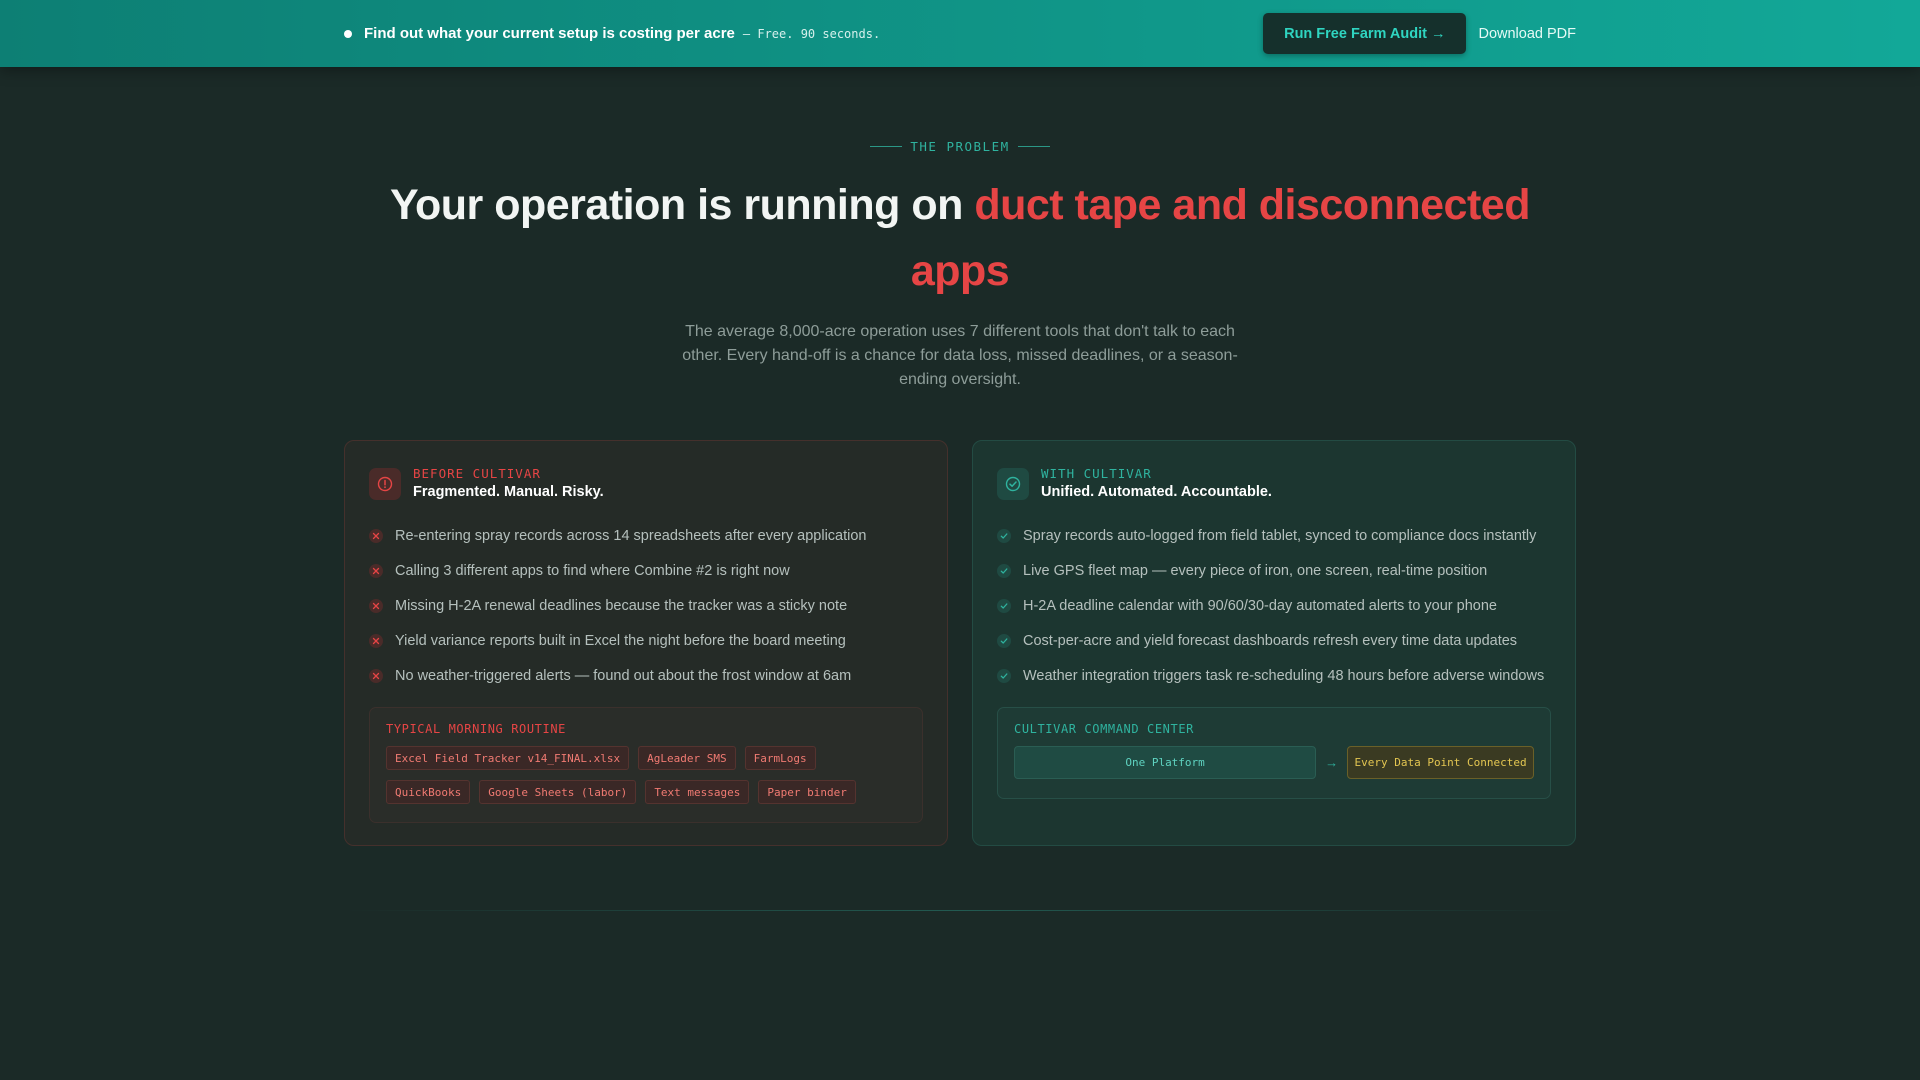  Describe the element at coordinates (1220, 238) in the screenshot. I see `headline-accent: duct tape and disconnected apps` at that location.